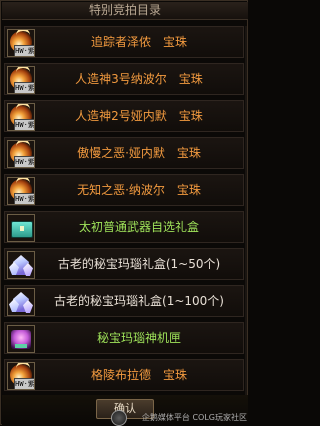  I want to click on list-item: 古老的秘宝玛瑙礼盒(1~100个), so click(124, 301).